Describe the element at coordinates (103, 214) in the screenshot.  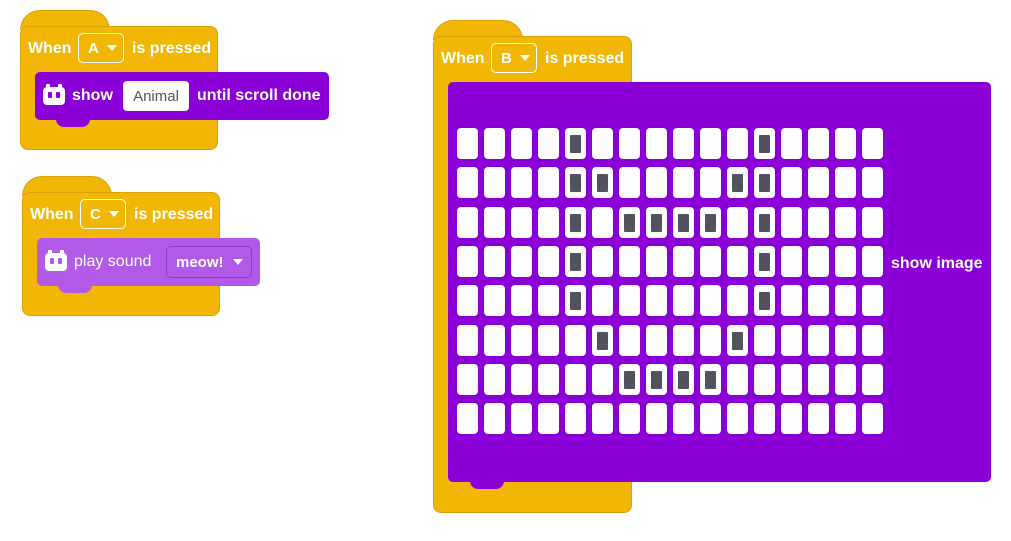
I see `button-dropdown-c: C` at that location.